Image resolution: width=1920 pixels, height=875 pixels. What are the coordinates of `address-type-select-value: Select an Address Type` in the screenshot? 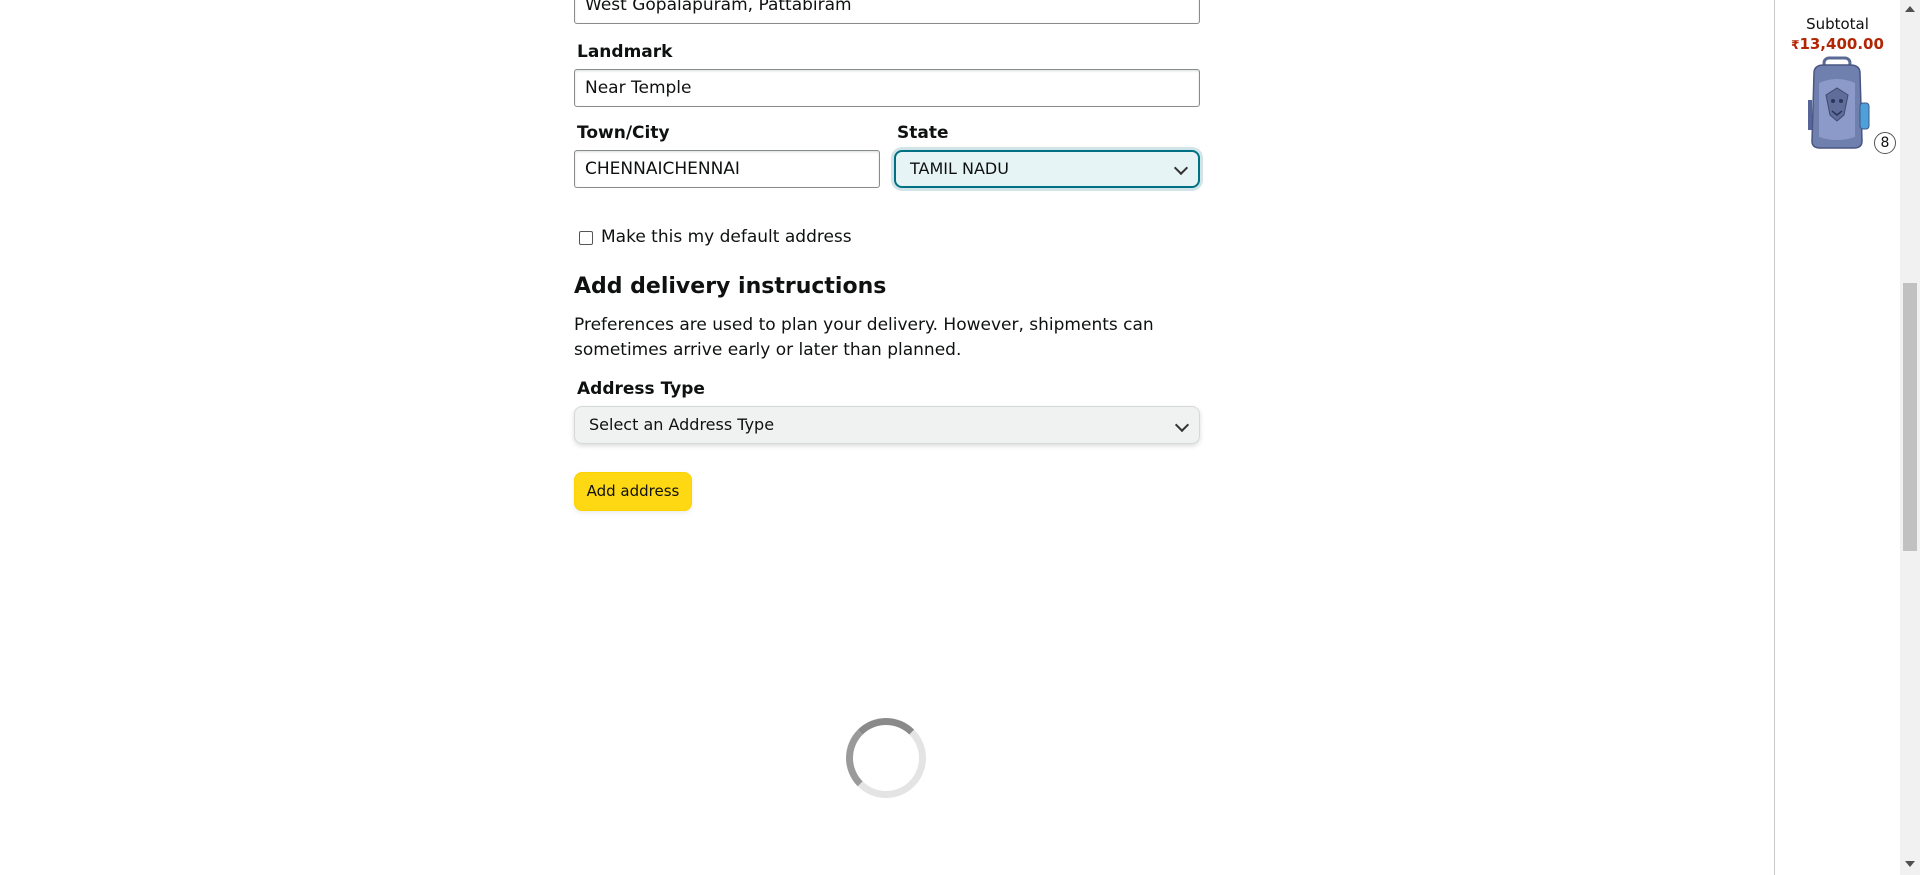 It's located at (682, 424).